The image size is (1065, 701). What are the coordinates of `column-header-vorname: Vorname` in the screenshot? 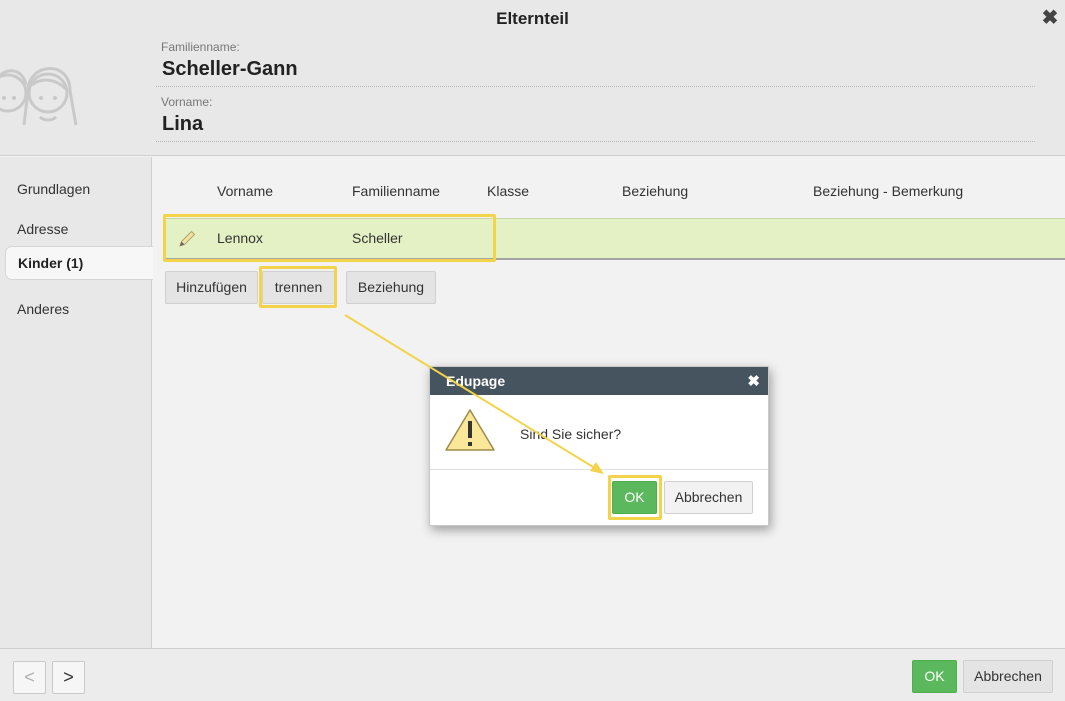 It's located at (245, 191).